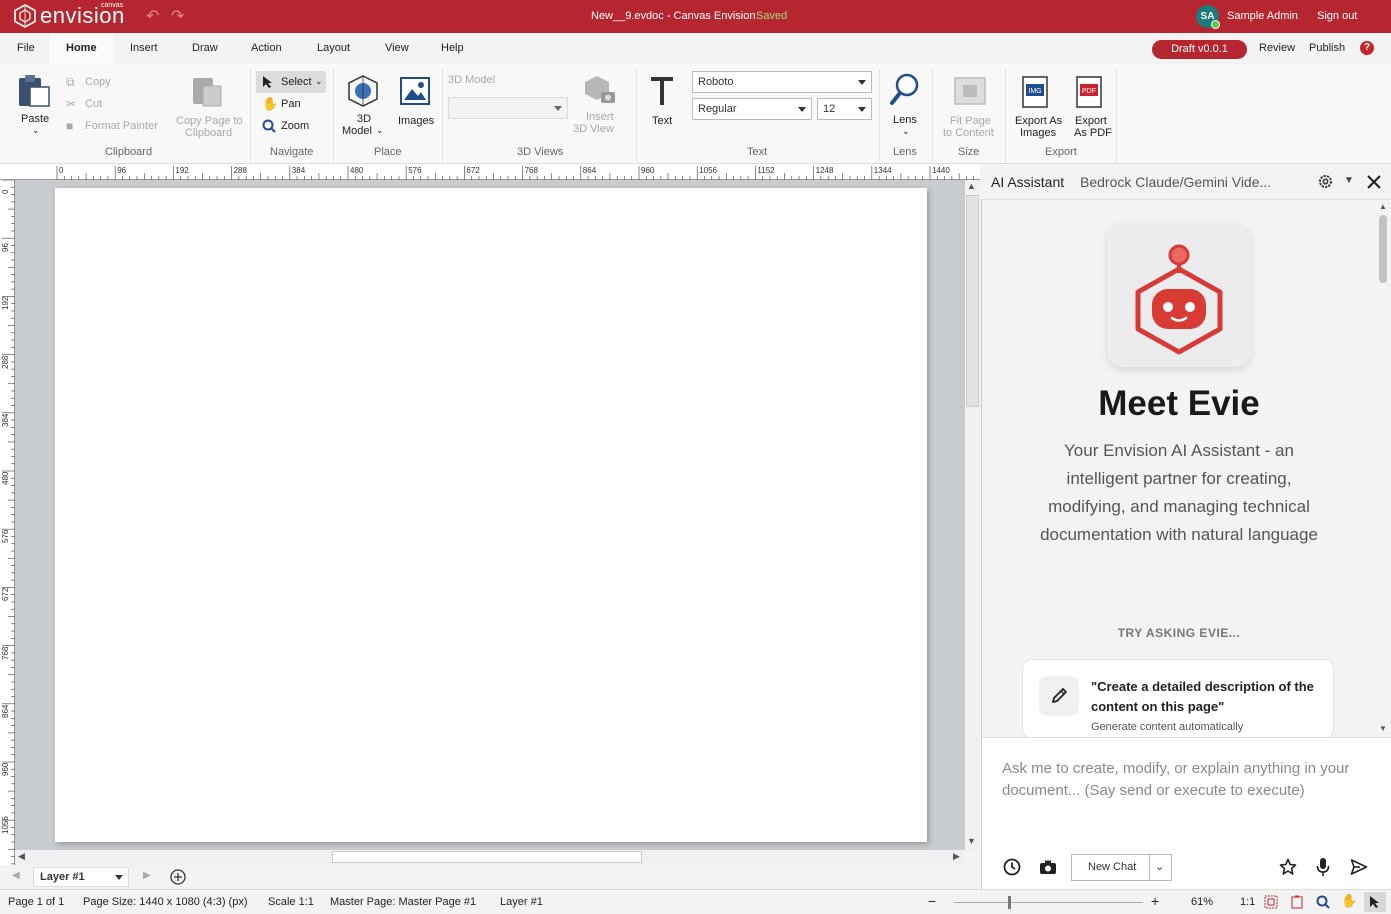  What do you see at coordinates (295, 126) in the screenshot?
I see `zoom-tool: Zoom` at bounding box center [295, 126].